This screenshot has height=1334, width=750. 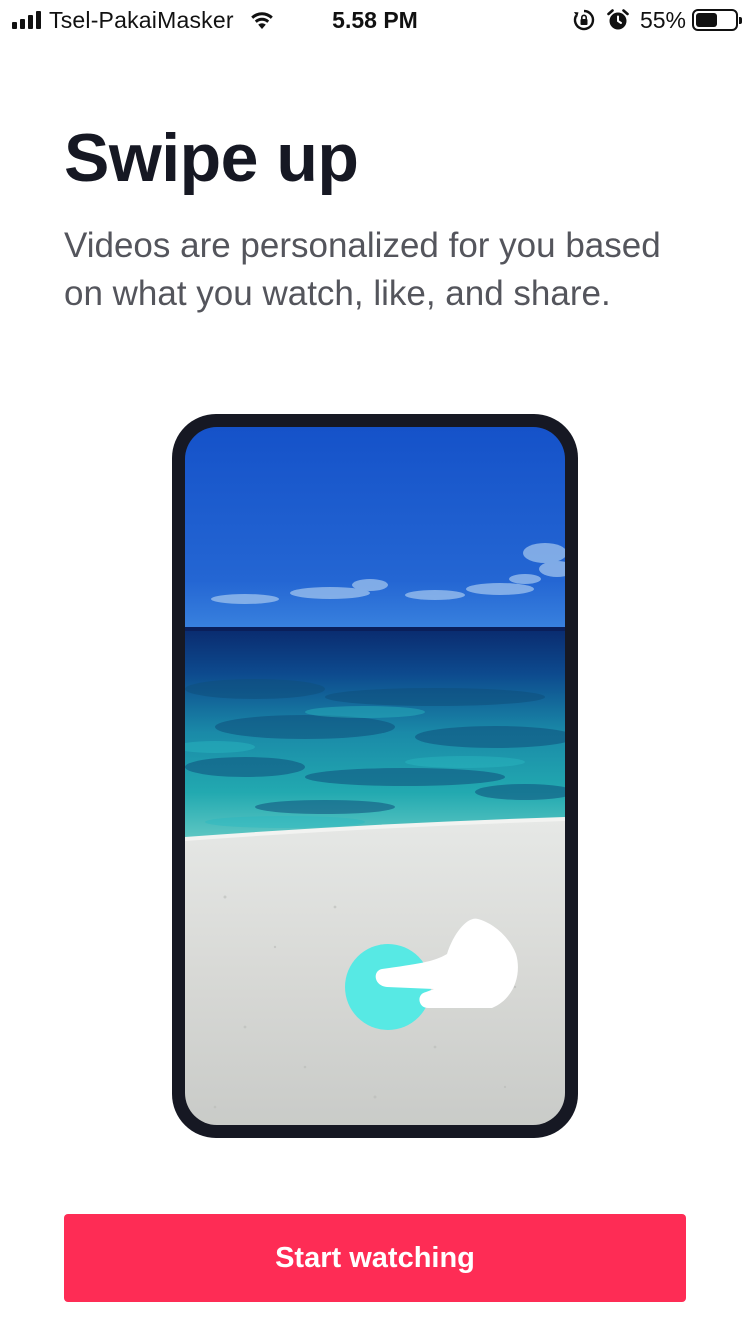 I want to click on status-bar-right: 55%, so click(x=657, y=20).